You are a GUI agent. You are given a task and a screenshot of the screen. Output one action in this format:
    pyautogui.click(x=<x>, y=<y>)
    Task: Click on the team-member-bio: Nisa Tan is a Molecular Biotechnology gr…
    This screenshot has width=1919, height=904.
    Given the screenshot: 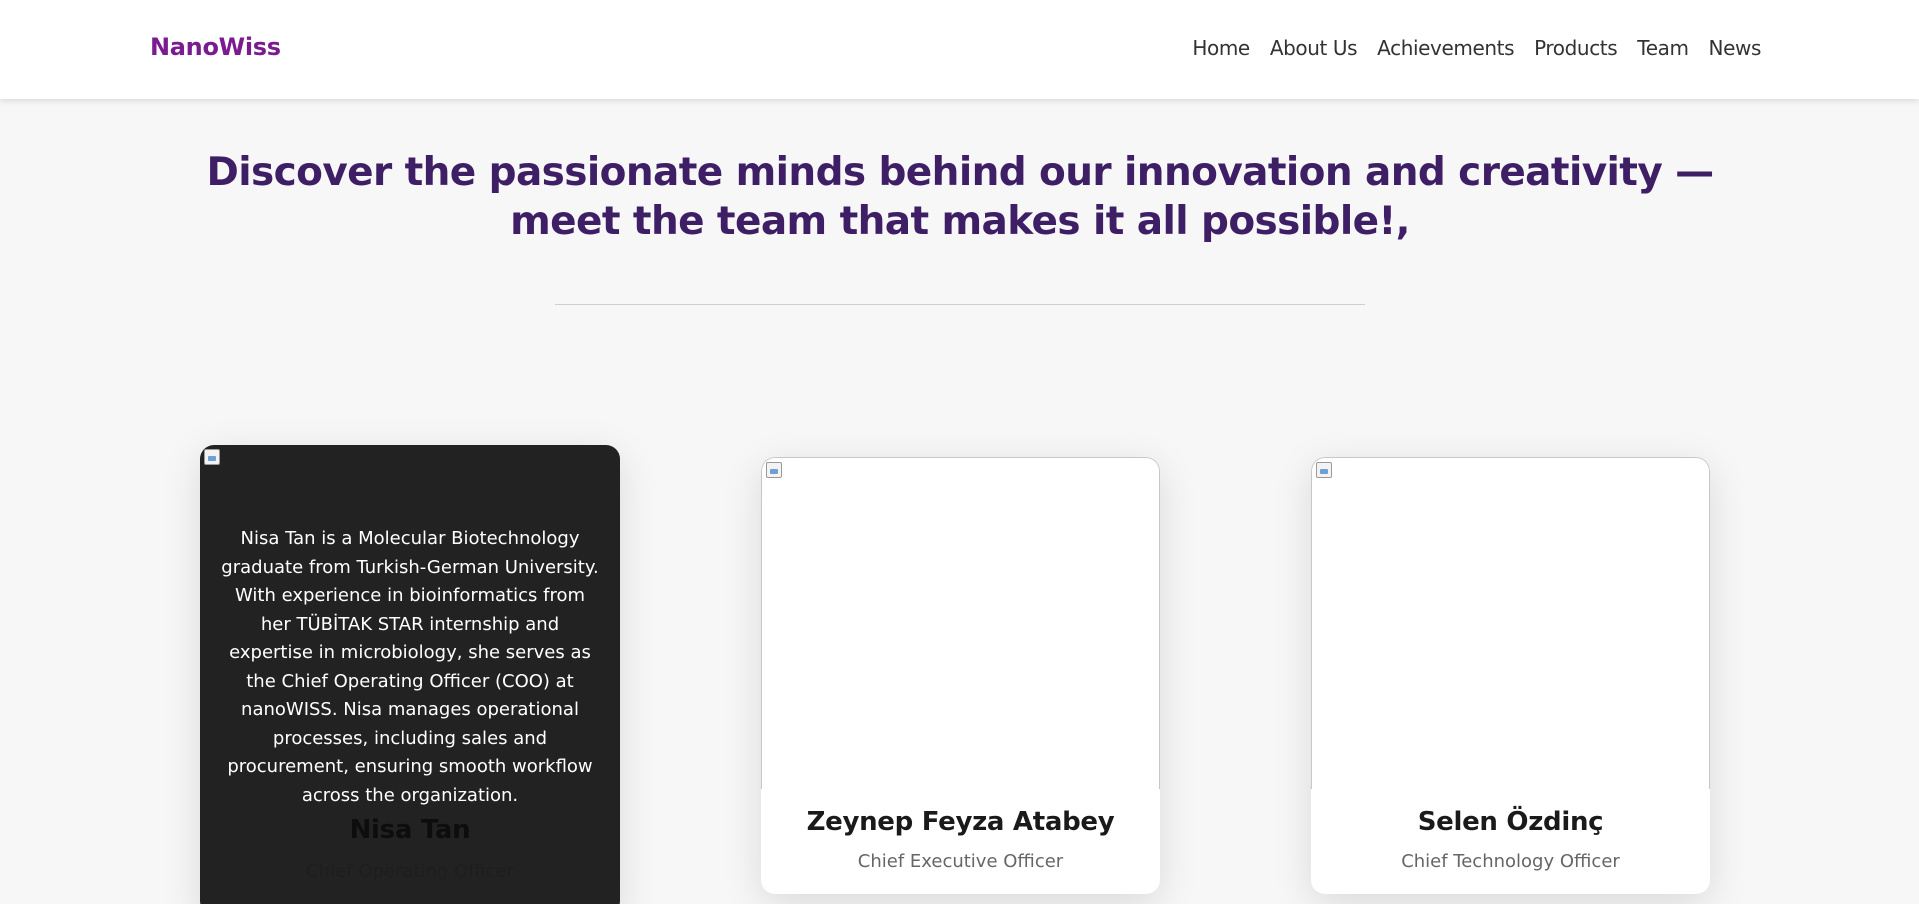 What is the action you would take?
    pyautogui.click(x=410, y=667)
    